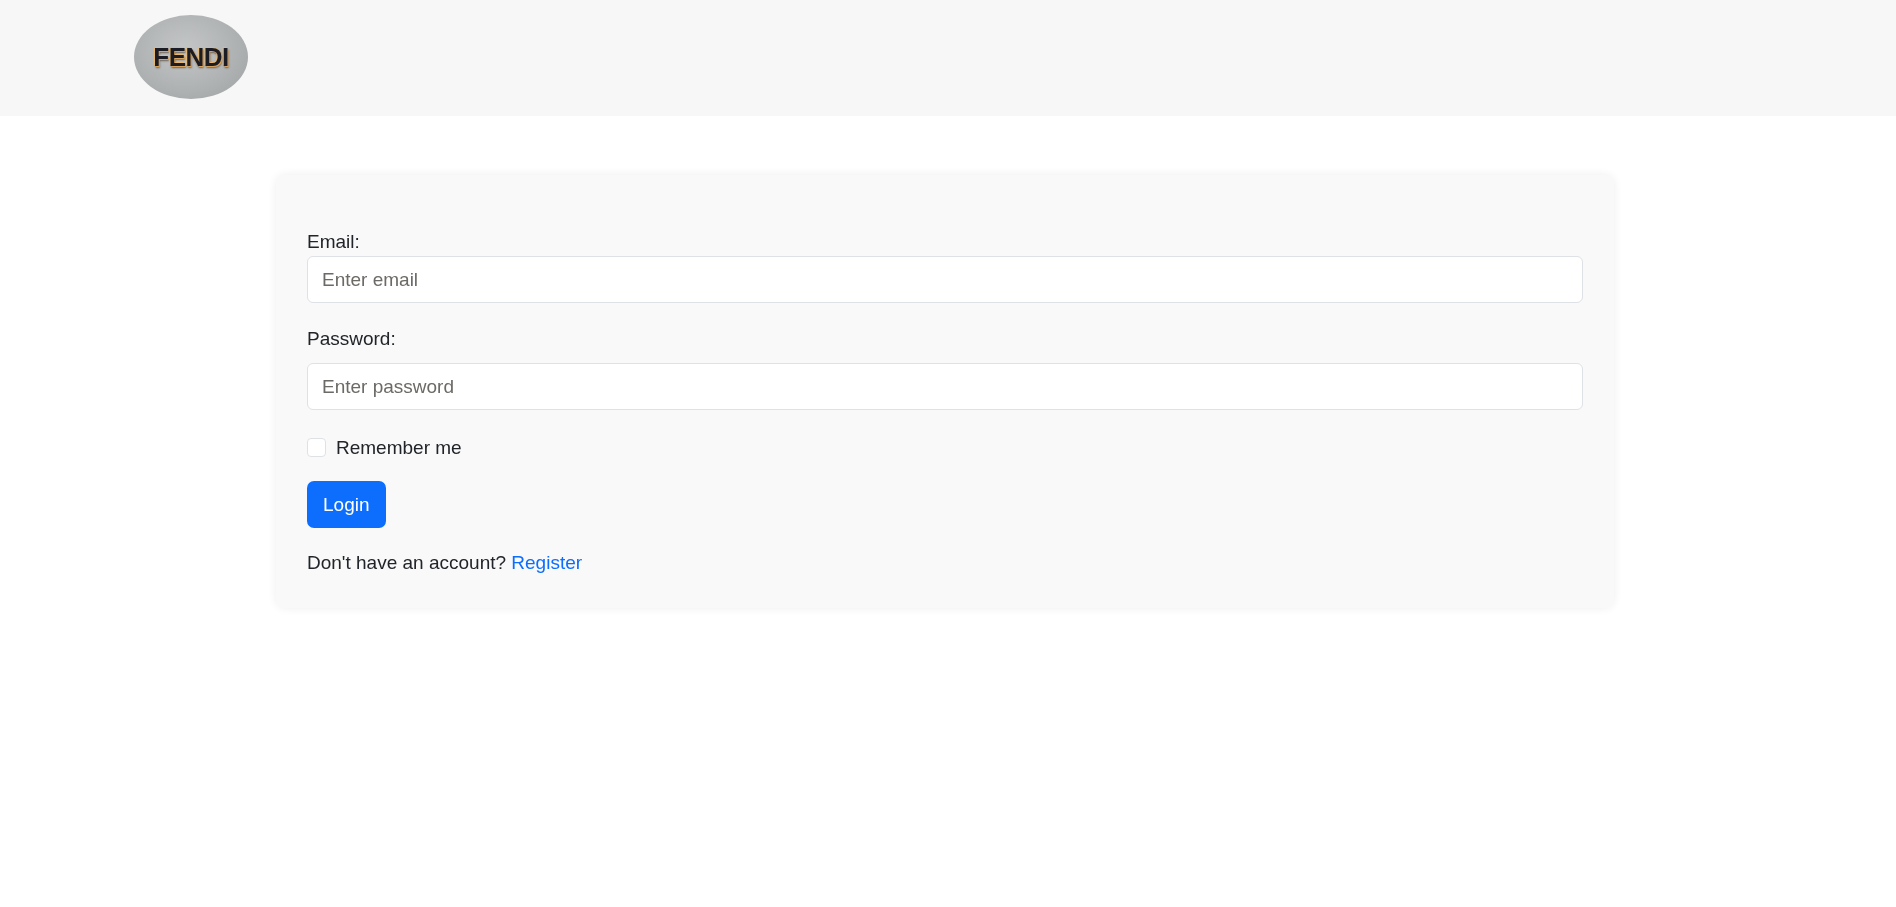 This screenshot has width=1896, height=907. Describe the element at coordinates (445, 563) in the screenshot. I see `register-prompt: Don't have an account? Register` at that location.